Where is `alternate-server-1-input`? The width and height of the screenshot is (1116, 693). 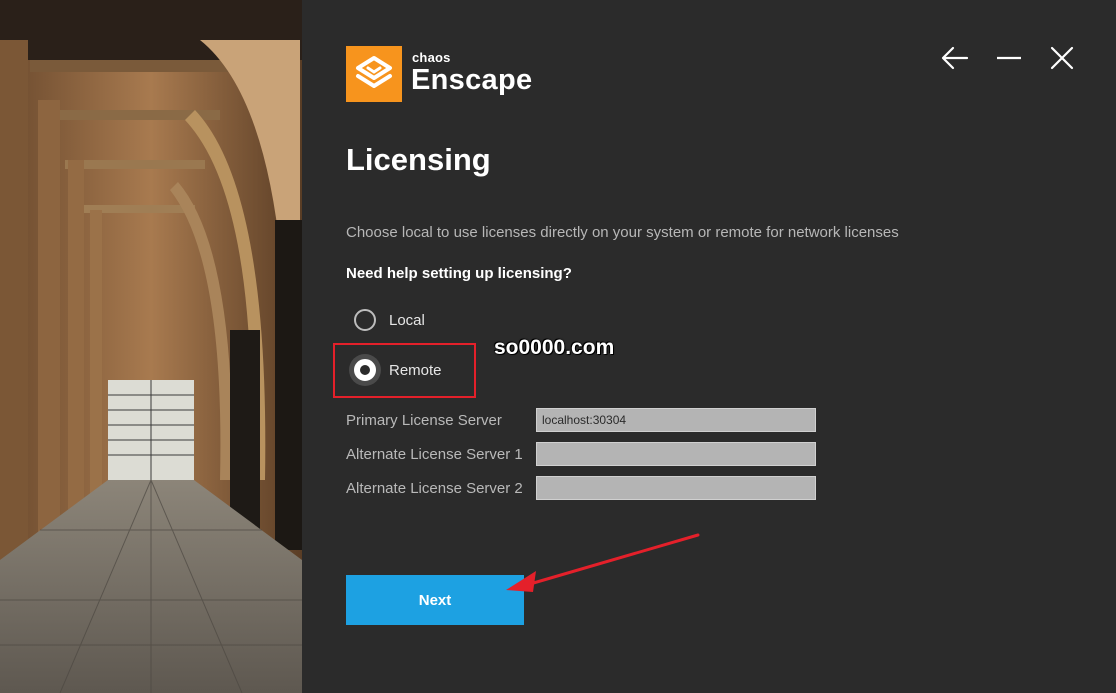
alternate-server-1-input is located at coordinates (676, 454).